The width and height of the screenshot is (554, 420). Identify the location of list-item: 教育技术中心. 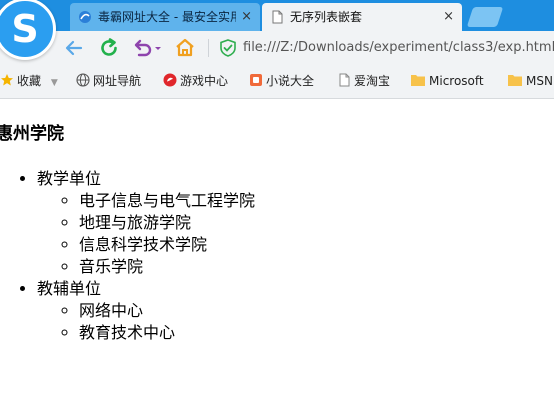
(167, 333).